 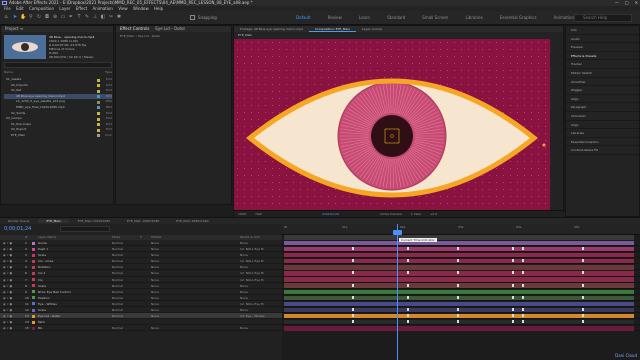 What do you see at coordinates (242, 214) in the screenshot?
I see `zoom-dropdown: 100%` at bounding box center [242, 214].